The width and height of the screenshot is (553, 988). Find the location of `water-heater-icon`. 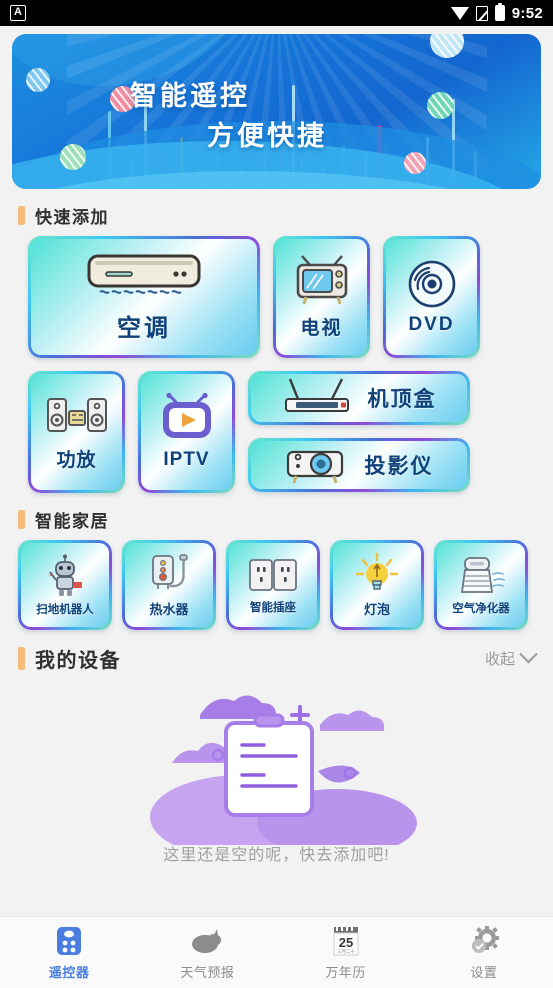

water-heater-icon is located at coordinates (170, 571).